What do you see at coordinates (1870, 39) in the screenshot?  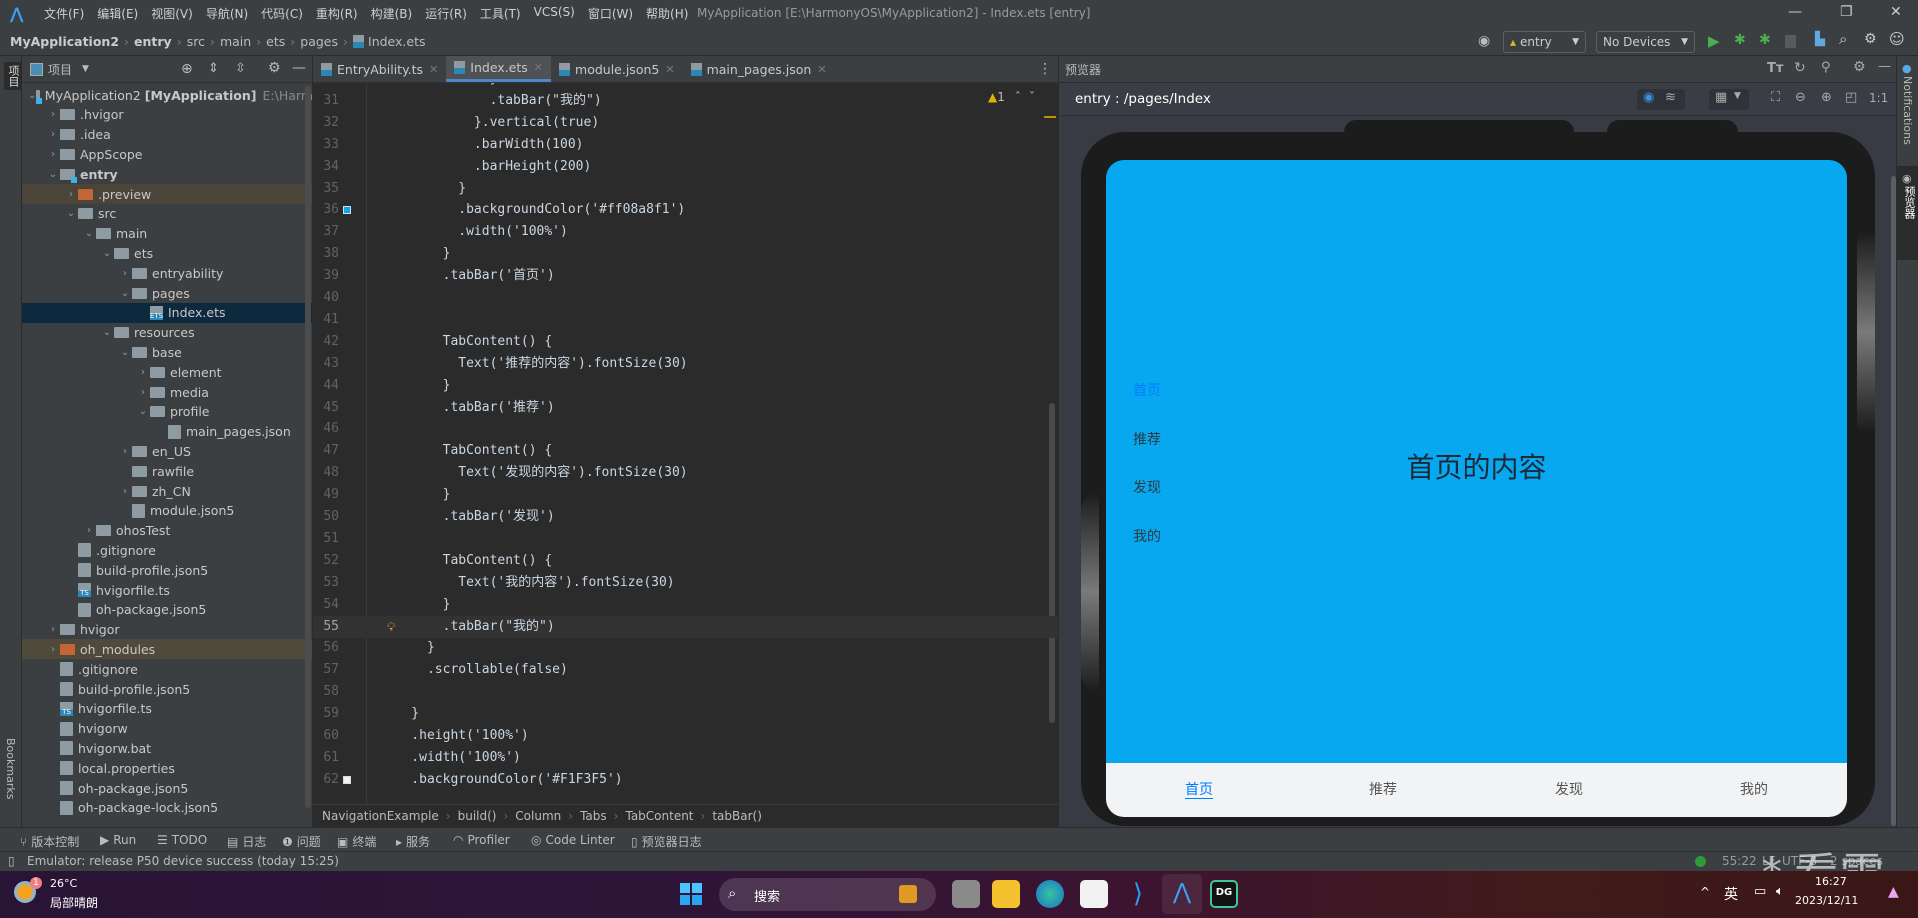 I see `settings-icon: ⚙` at bounding box center [1870, 39].